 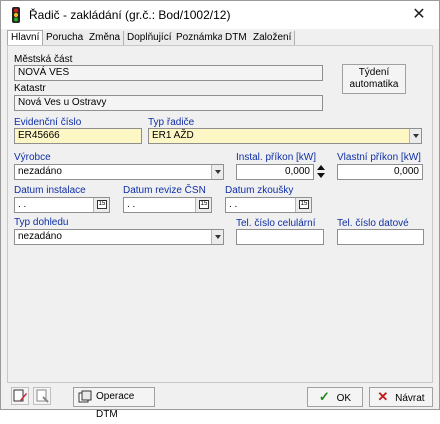 What do you see at coordinates (276, 223) in the screenshot?
I see `tel-celularni-label: Tel. číslo celulární` at bounding box center [276, 223].